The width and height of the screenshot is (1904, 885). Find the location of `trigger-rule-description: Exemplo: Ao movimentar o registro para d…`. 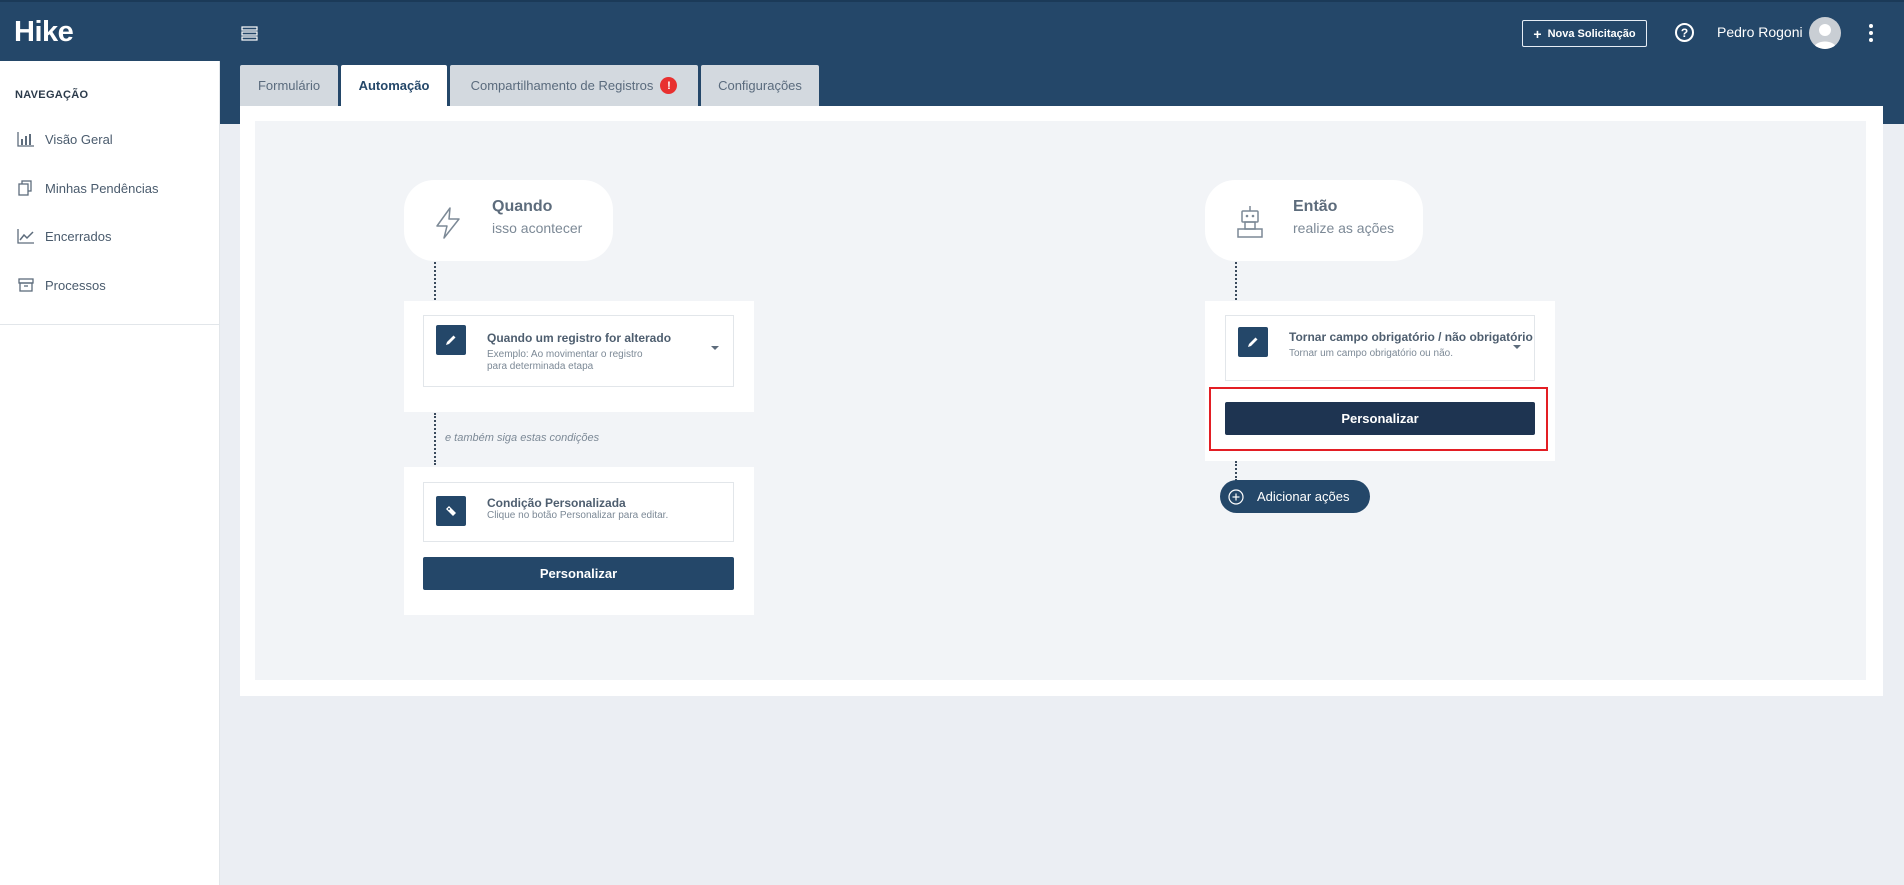

trigger-rule-description: Exemplo: Ao movimentar o registro para d… is located at coordinates (565, 360).